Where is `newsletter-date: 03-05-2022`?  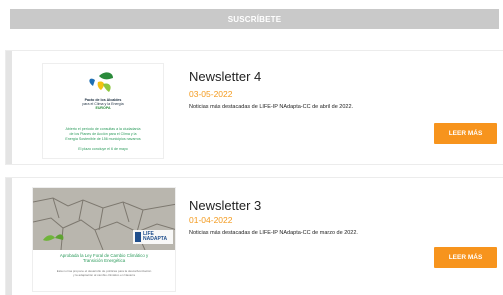
newsletter-date: 03-05-2022 is located at coordinates (211, 94).